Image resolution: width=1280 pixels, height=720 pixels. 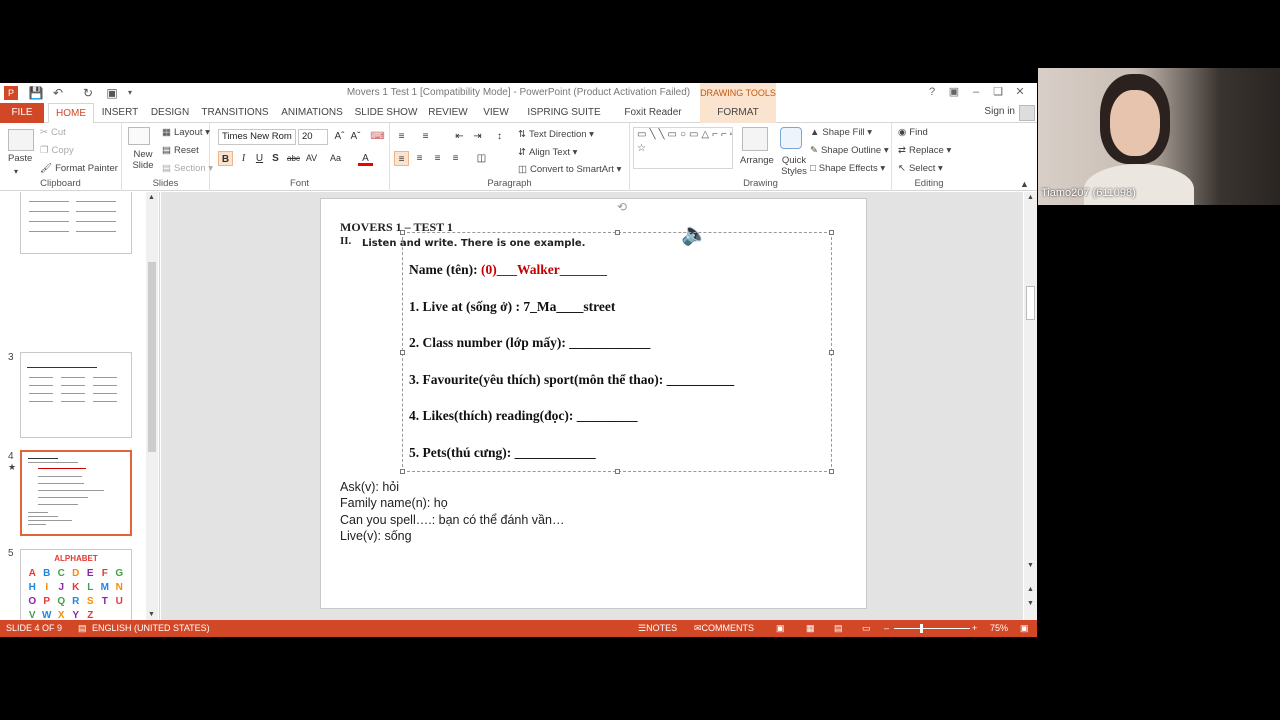 What do you see at coordinates (1027, 113) in the screenshot?
I see `account-avatar` at bounding box center [1027, 113].